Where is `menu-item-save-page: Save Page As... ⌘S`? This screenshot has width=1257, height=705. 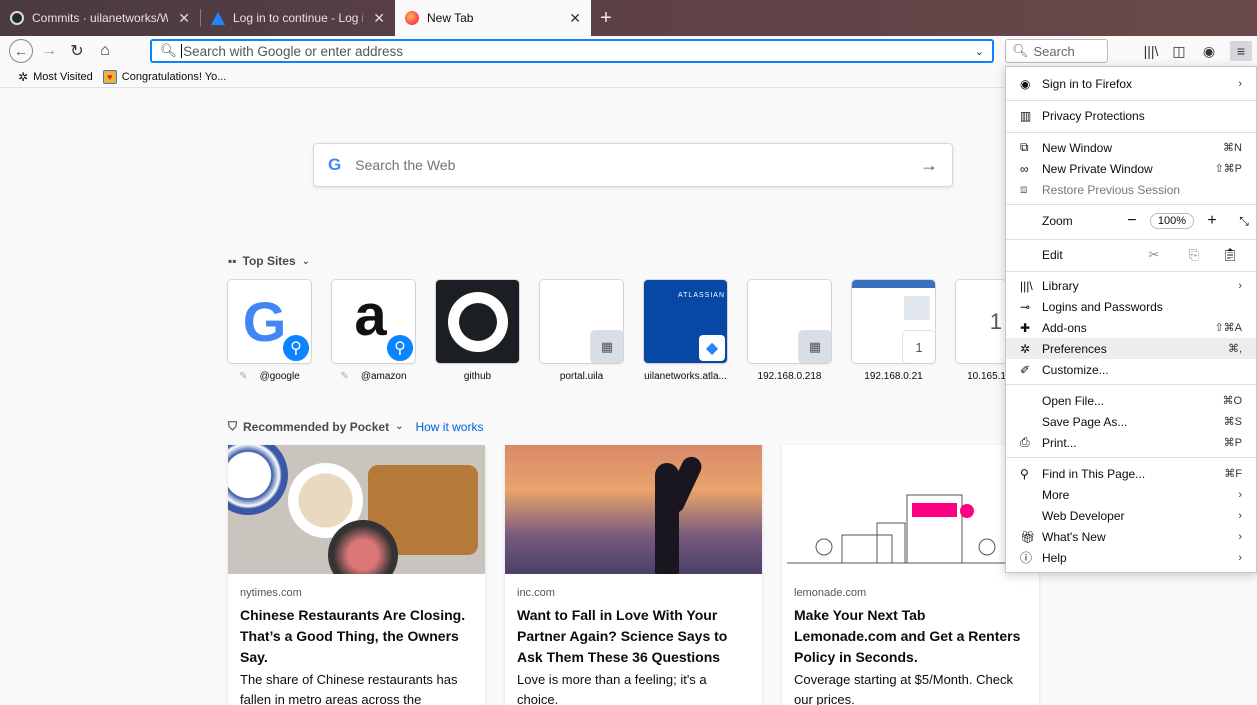
menu-item-save-page: Save Page As... ⌘S is located at coordinates (1131, 421).